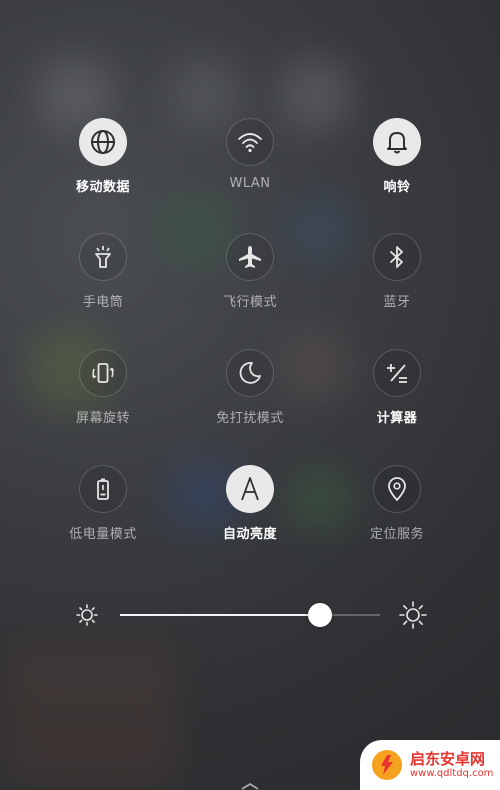 The height and width of the screenshot is (790, 500). I want to click on location-icon, so click(397, 489).